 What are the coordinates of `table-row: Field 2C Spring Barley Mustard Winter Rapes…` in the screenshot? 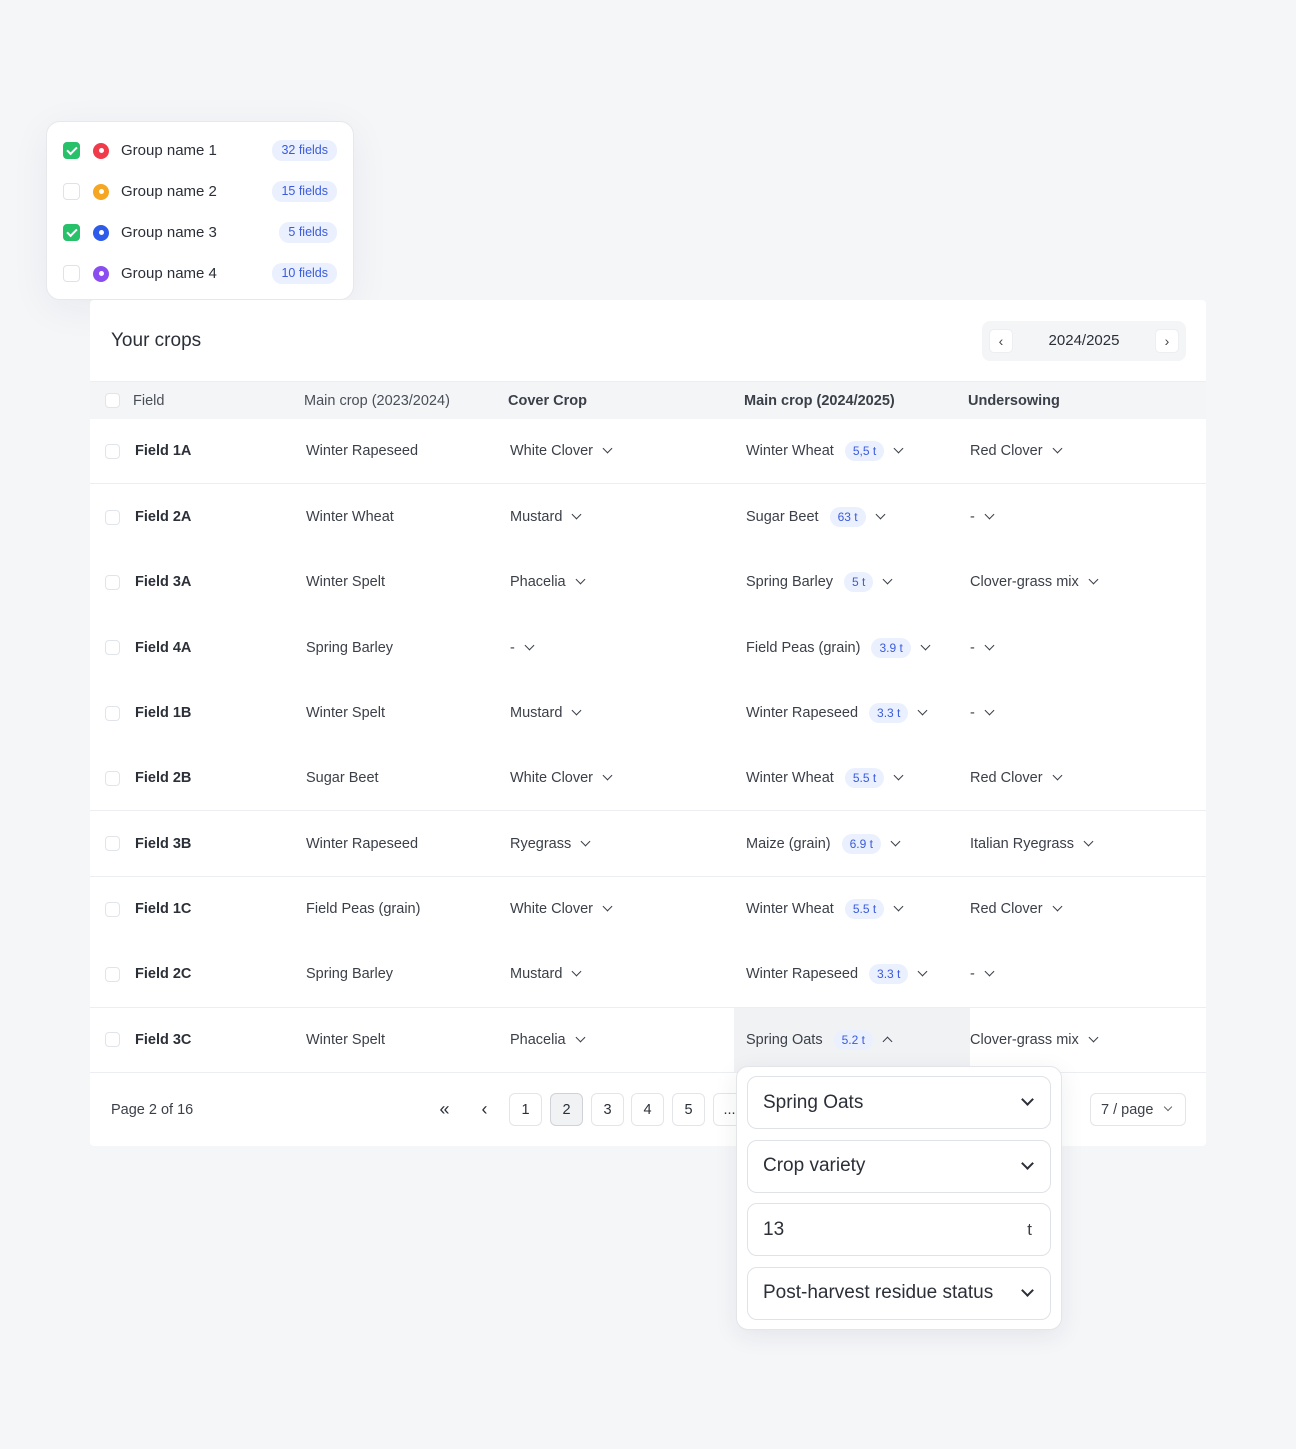 It's located at (648, 975).